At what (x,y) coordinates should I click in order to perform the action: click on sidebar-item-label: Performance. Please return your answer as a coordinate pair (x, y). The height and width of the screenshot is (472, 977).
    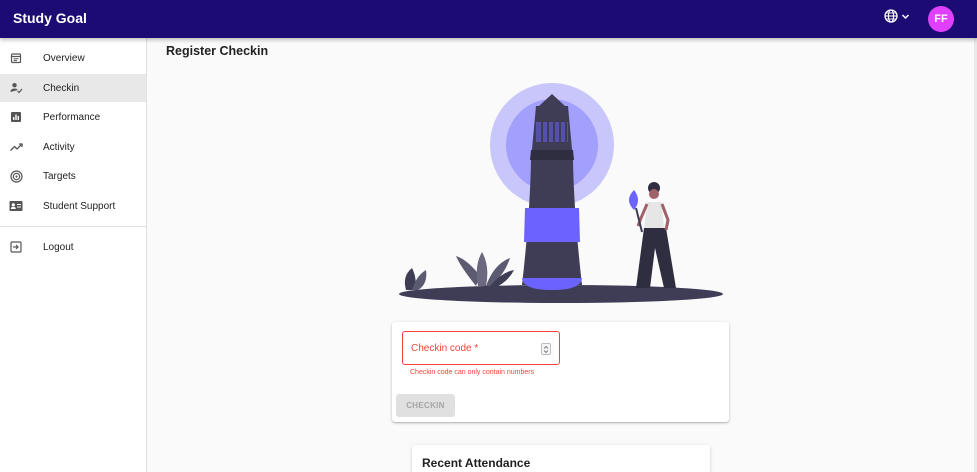
    Looking at the image, I should click on (72, 117).